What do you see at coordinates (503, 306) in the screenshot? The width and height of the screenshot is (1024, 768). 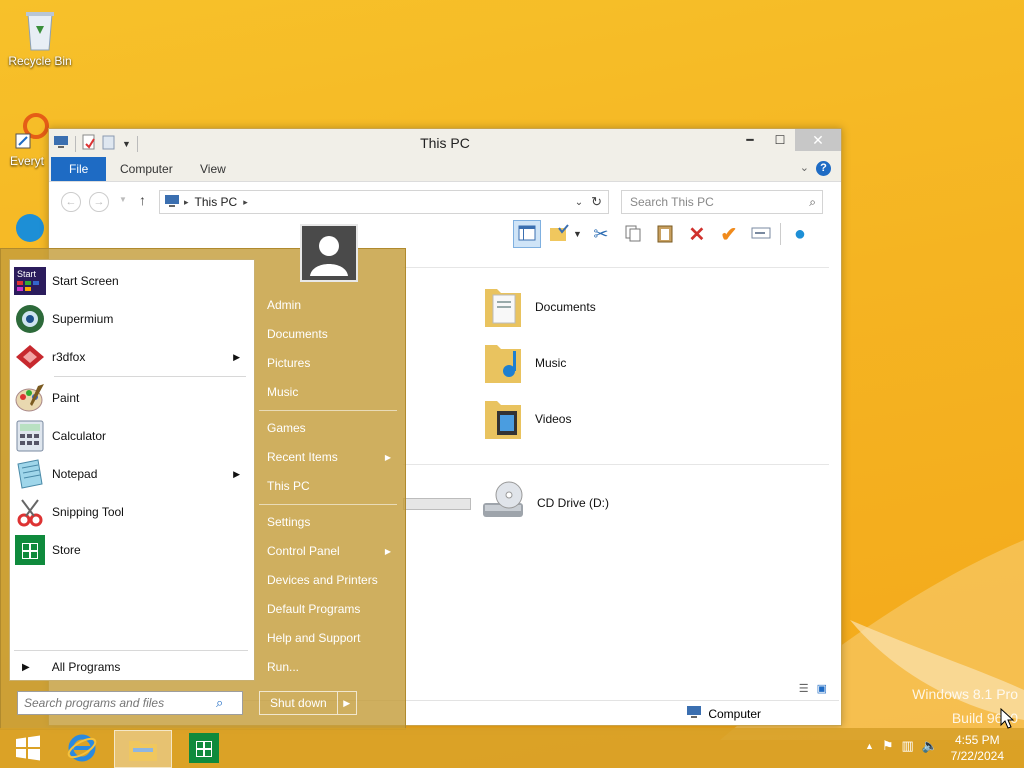 I see `folder-documents-icon` at bounding box center [503, 306].